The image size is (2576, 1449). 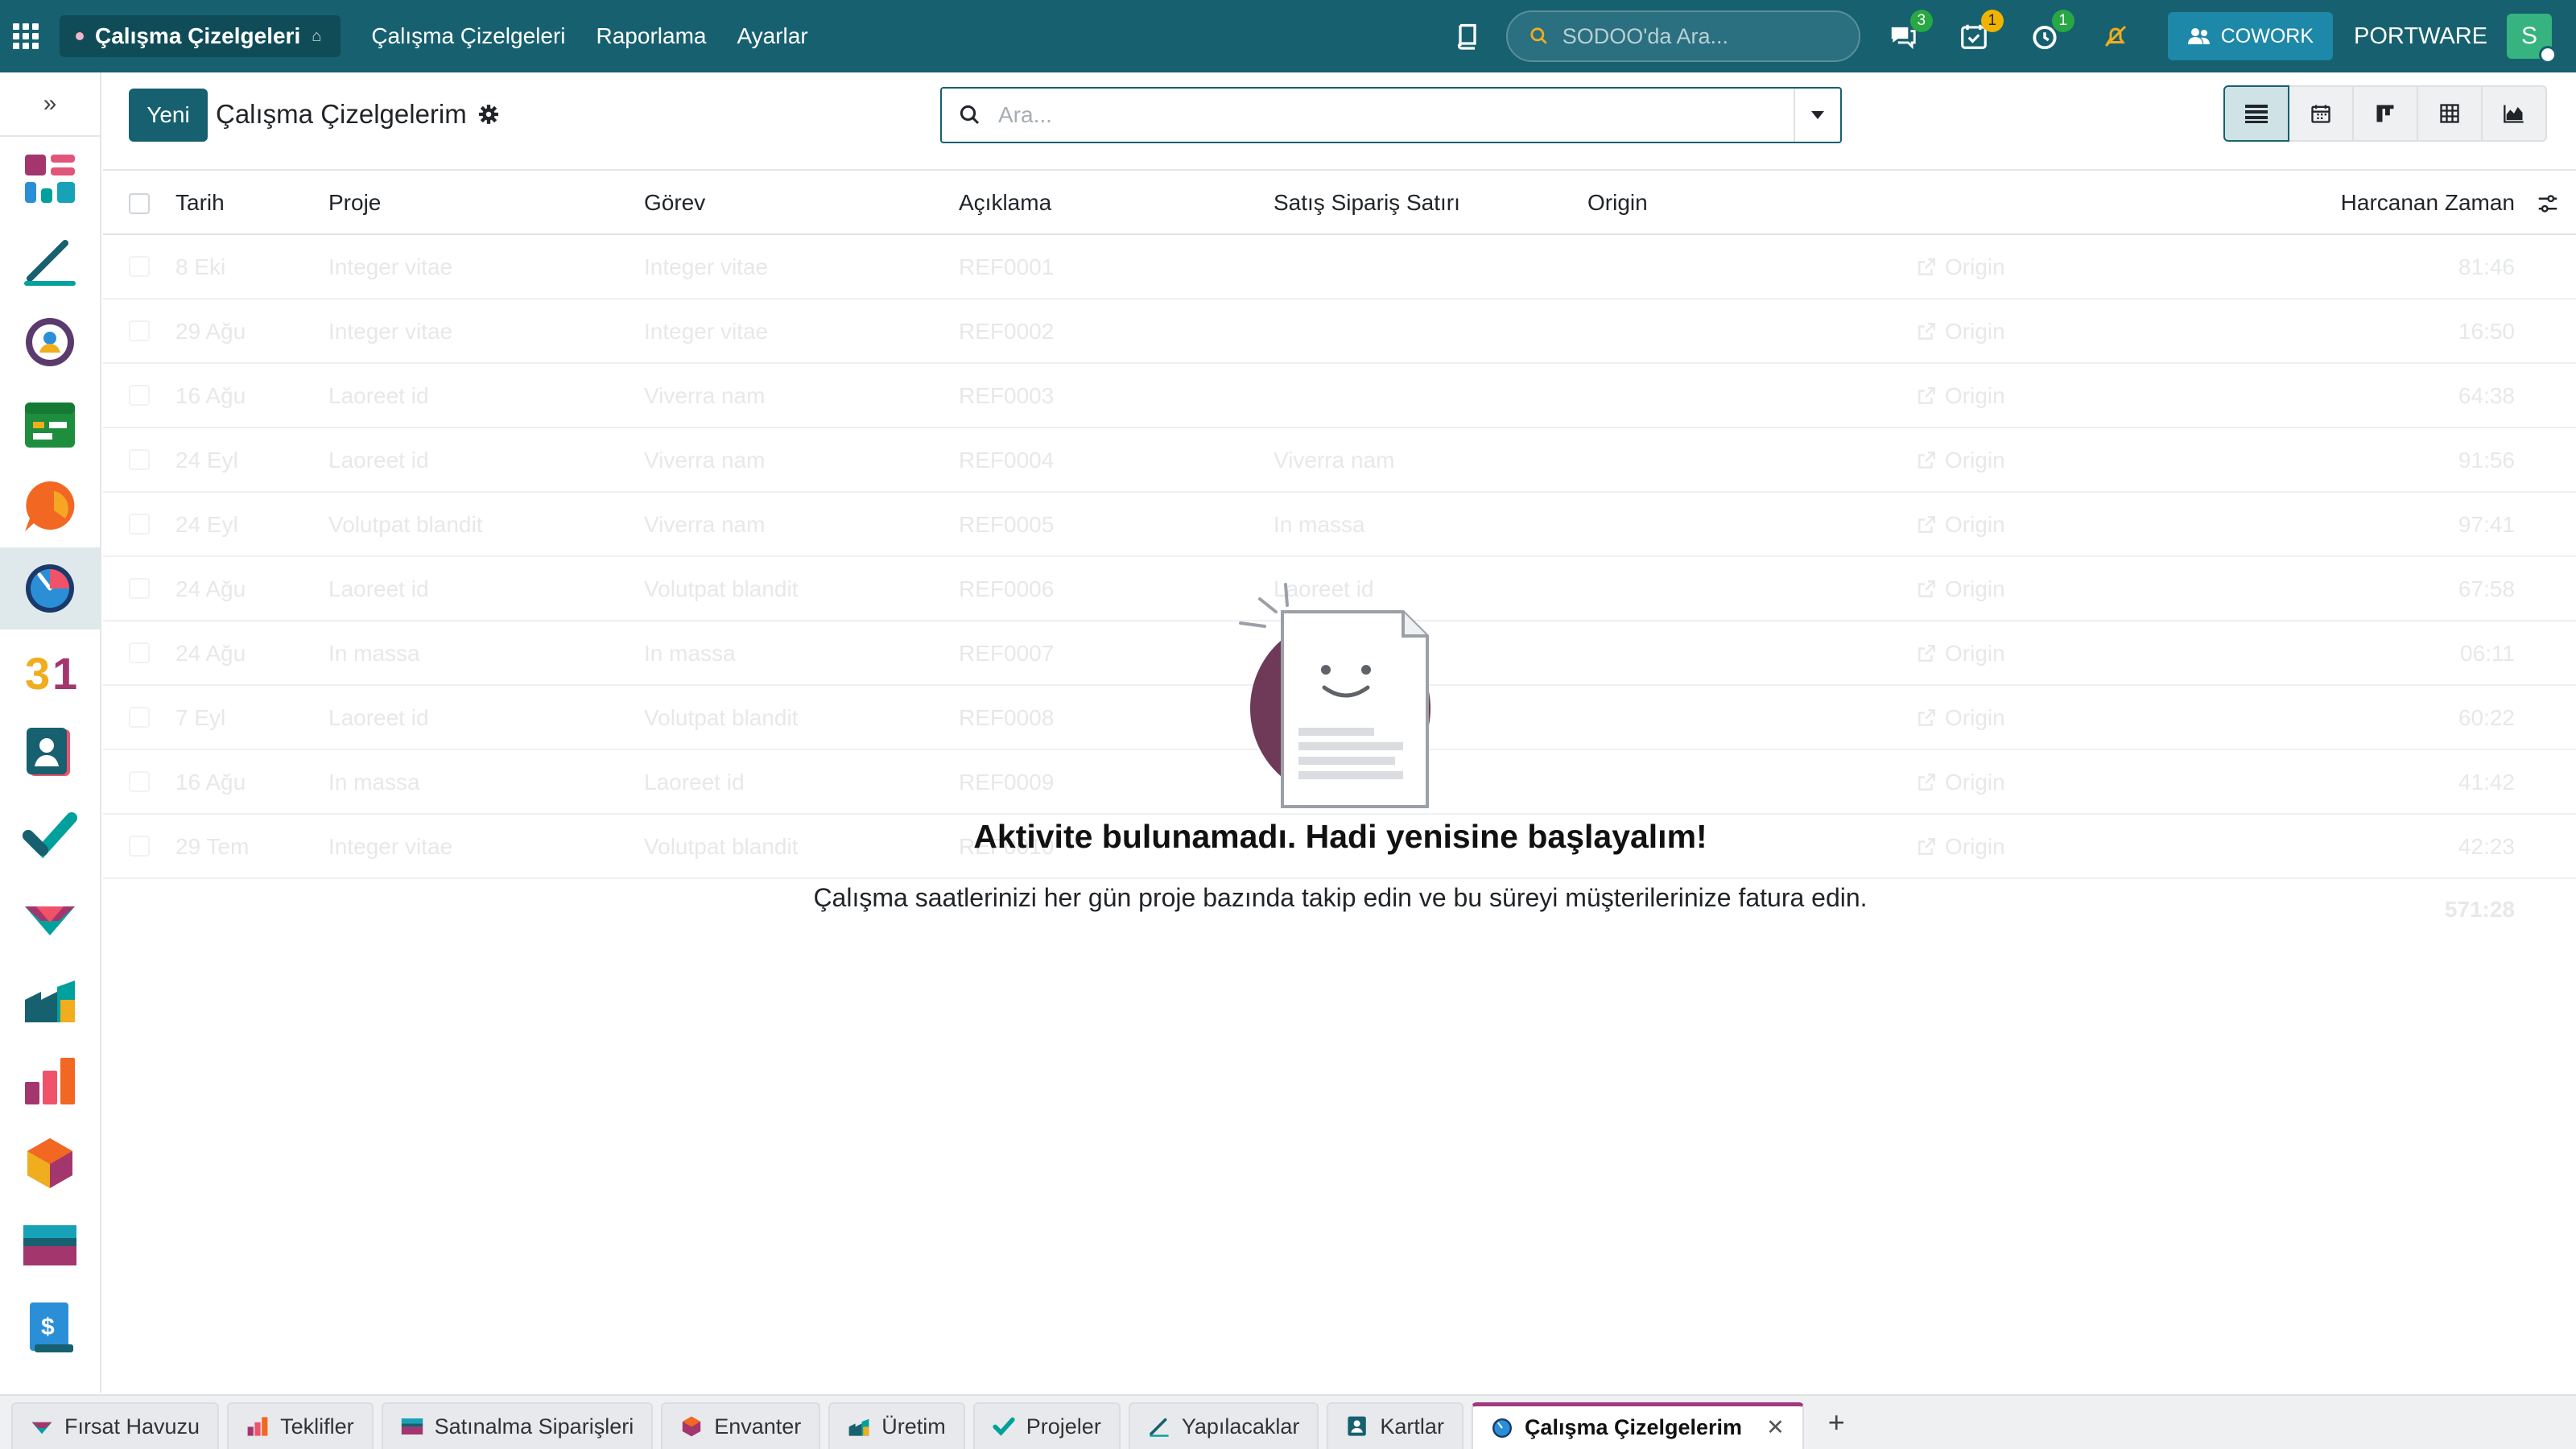 I want to click on col-date: Tarih, so click(x=200, y=203).